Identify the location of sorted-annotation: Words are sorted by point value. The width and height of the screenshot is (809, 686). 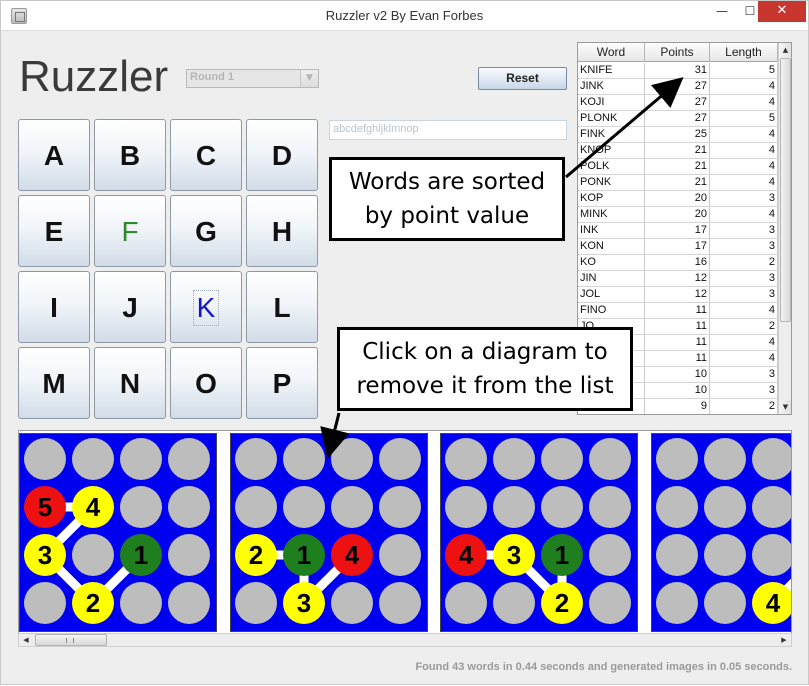
(447, 199).